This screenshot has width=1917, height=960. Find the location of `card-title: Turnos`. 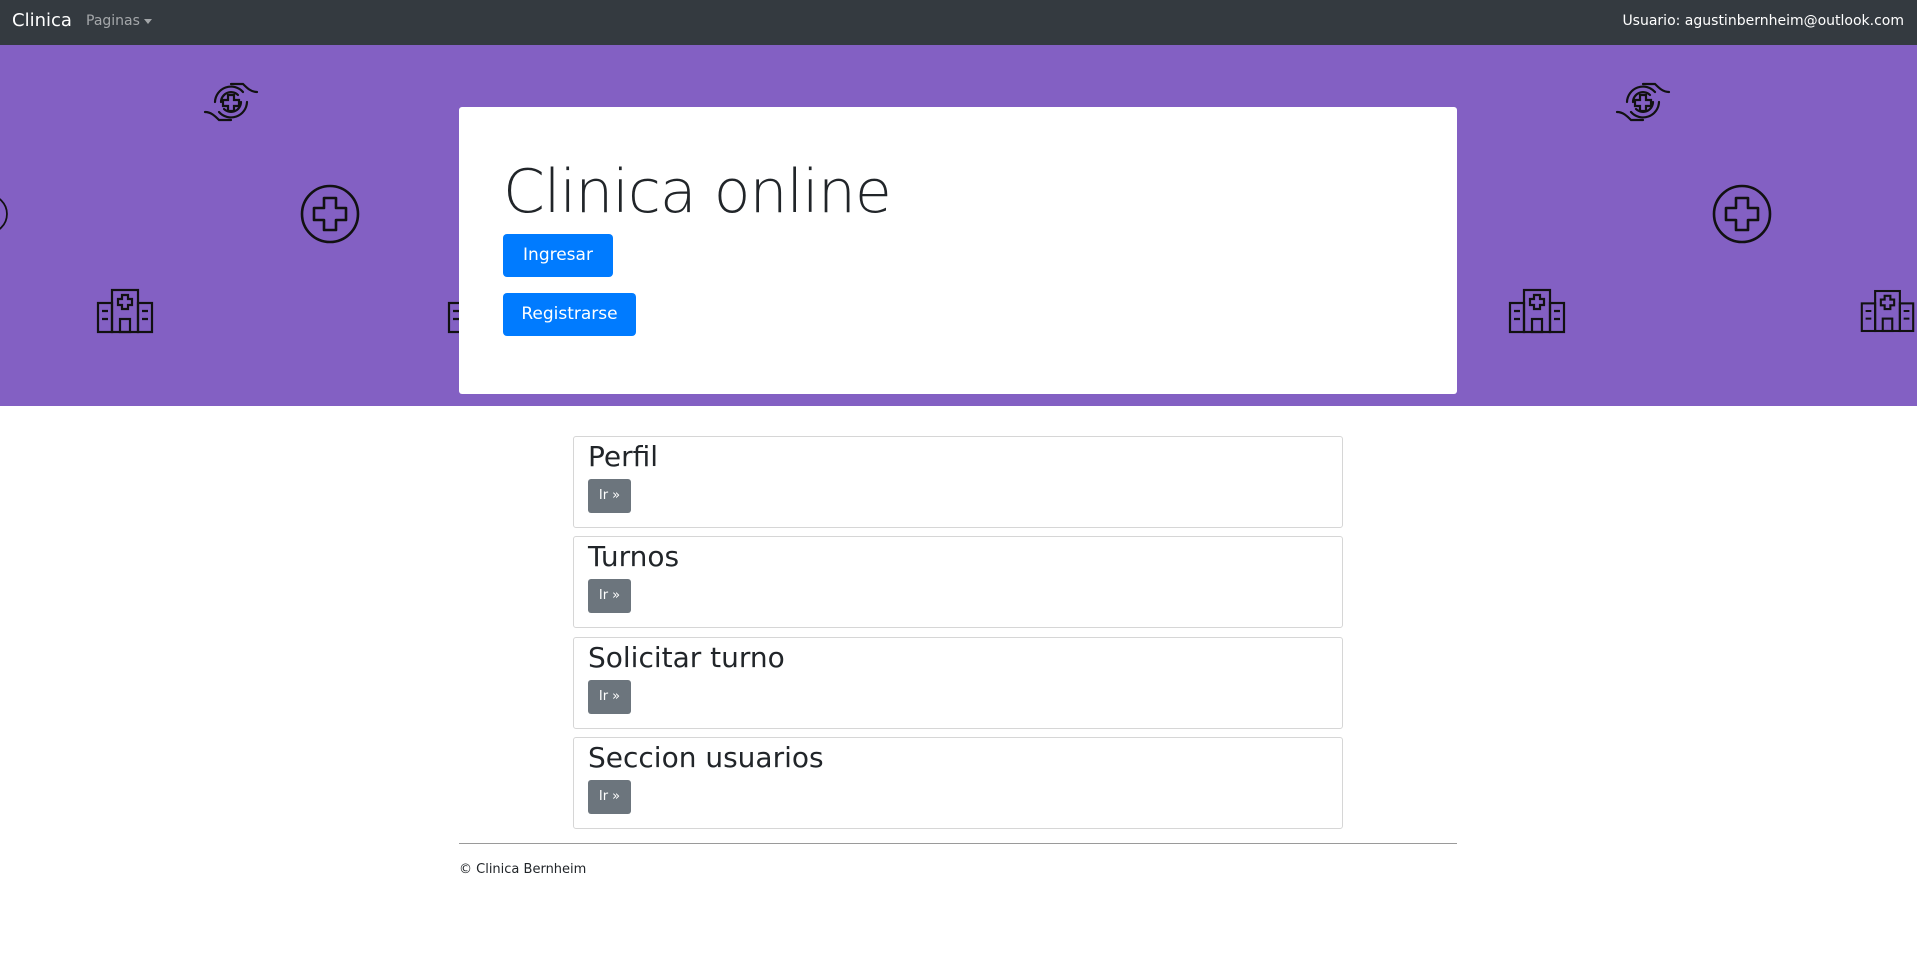

card-title: Turnos is located at coordinates (634, 556).